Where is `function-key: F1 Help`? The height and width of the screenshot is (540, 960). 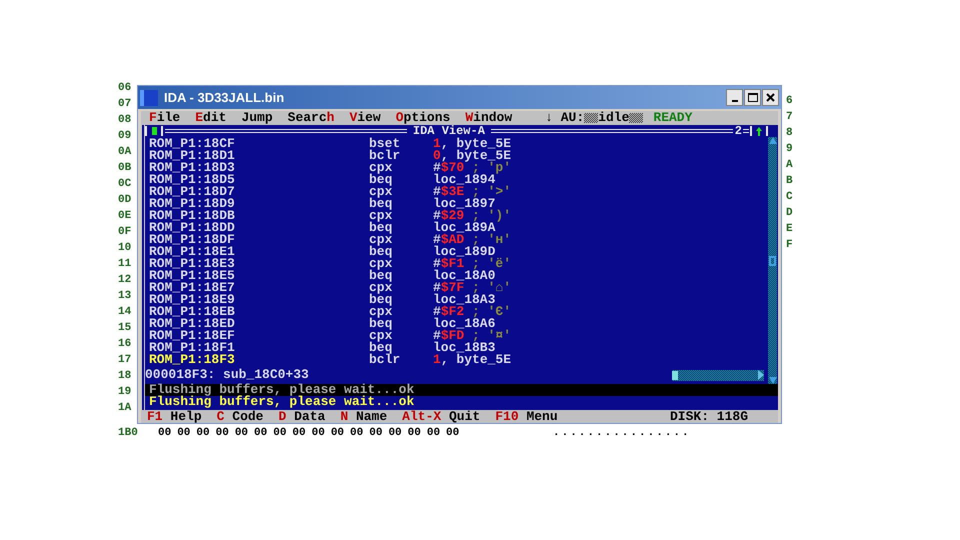
function-key: F1 Help is located at coordinates (174, 416).